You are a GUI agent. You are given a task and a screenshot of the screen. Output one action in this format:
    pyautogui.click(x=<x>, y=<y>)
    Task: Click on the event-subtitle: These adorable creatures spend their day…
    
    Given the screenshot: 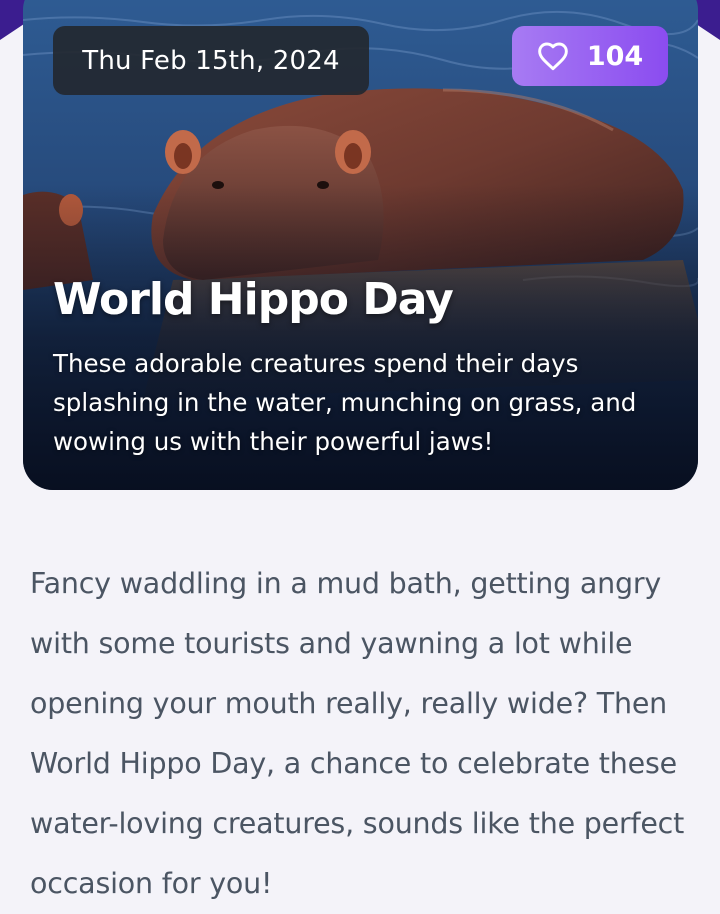 What is the action you would take?
    pyautogui.click(x=345, y=402)
    